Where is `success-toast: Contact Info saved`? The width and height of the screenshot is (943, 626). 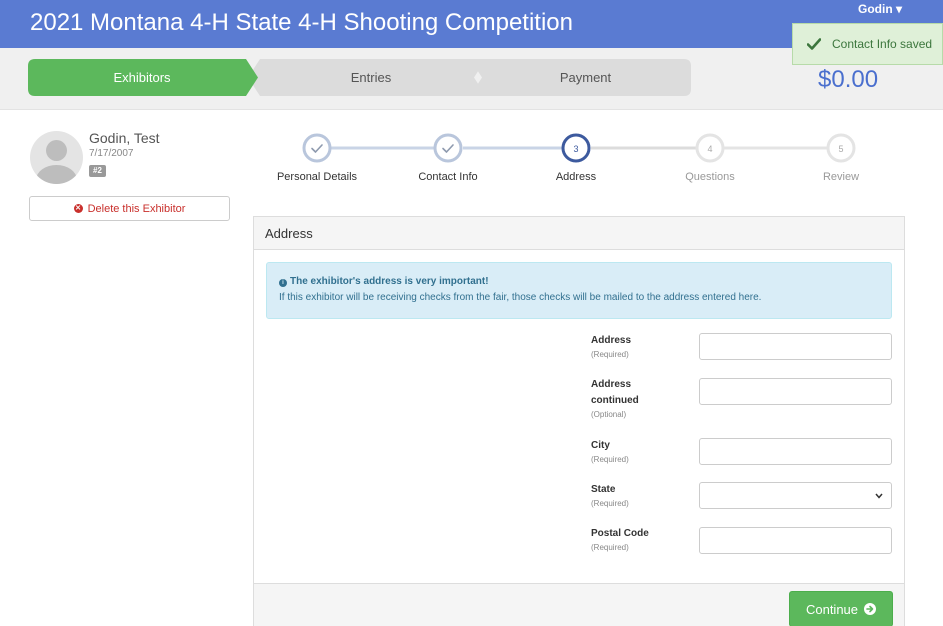 success-toast: Contact Info saved is located at coordinates (867, 44).